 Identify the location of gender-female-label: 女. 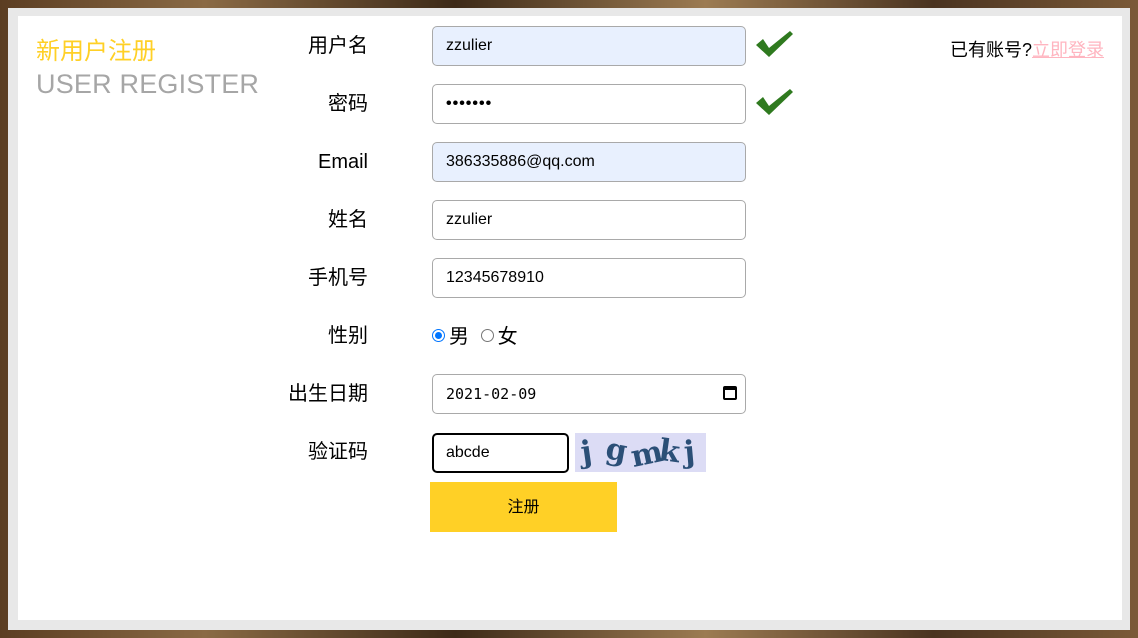
(508, 337).